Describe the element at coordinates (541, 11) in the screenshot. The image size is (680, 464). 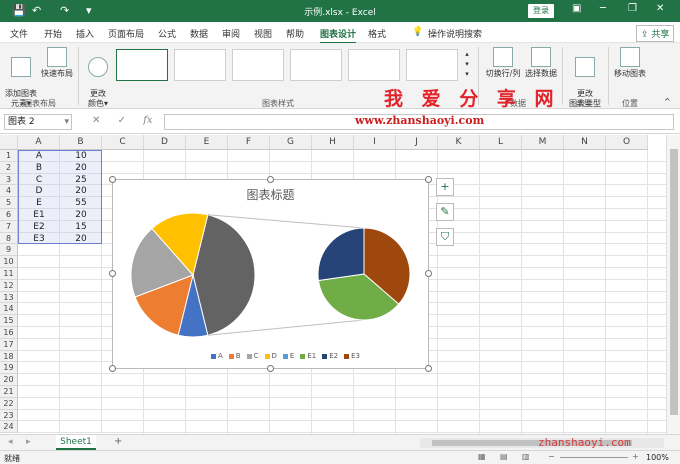
I see `login-button: 登录` at that location.